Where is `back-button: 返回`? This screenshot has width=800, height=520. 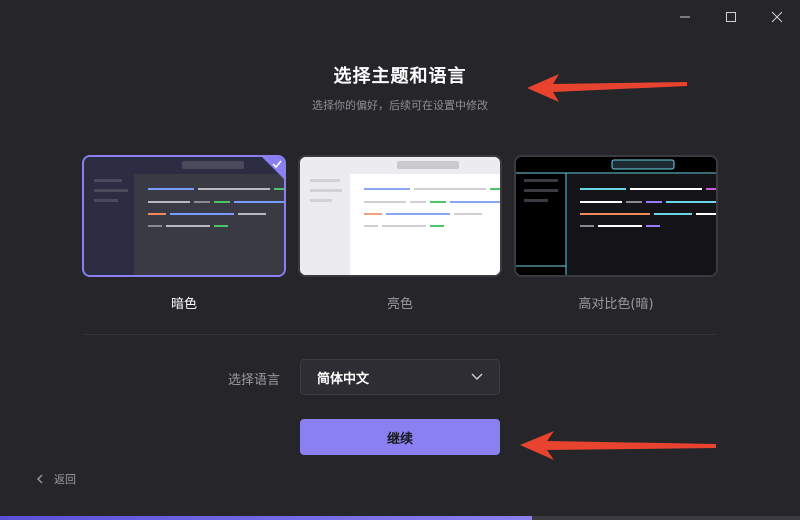 back-button: 返回 is located at coordinates (56, 479).